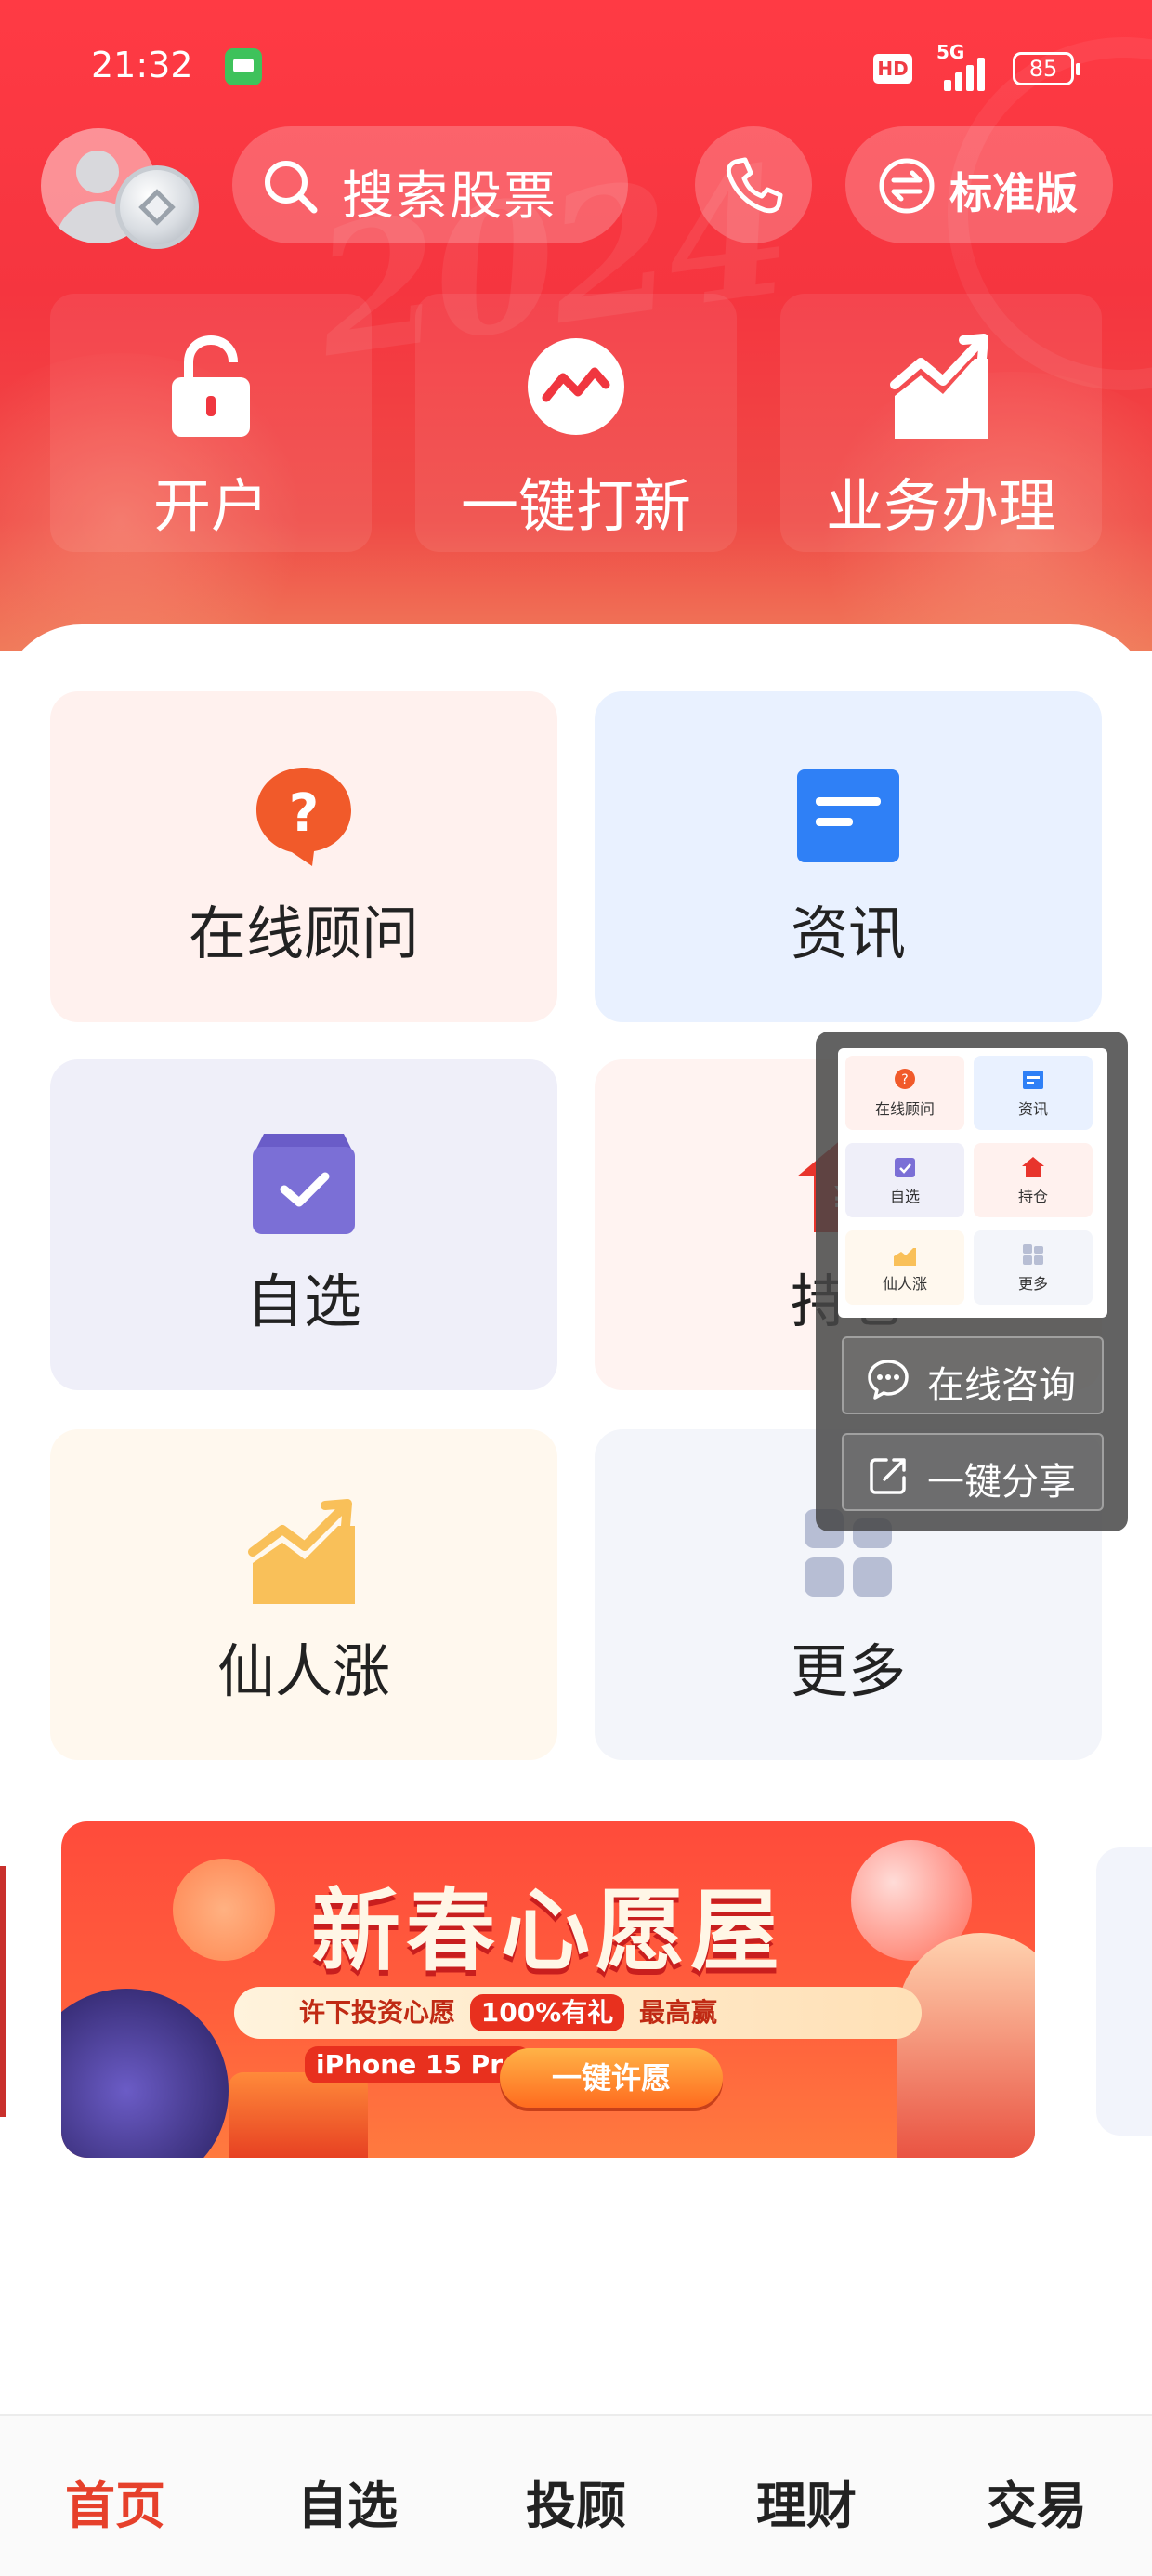 The width and height of the screenshot is (1152, 2576). What do you see at coordinates (1032, 1109) in the screenshot?
I see `mini-item-label: 资讯` at bounding box center [1032, 1109].